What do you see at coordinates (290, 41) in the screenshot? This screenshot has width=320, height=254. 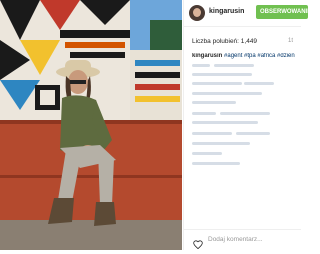 I see `post-age: 1t` at bounding box center [290, 41].